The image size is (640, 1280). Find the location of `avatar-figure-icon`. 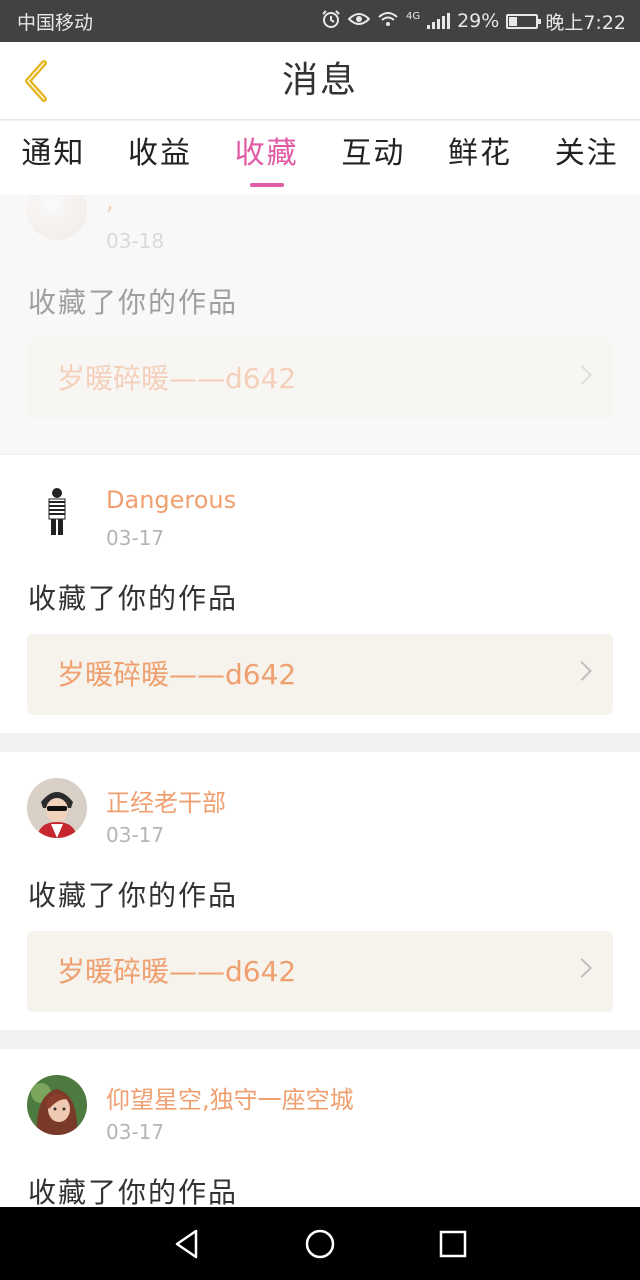

avatar-figure-icon is located at coordinates (57, 511).